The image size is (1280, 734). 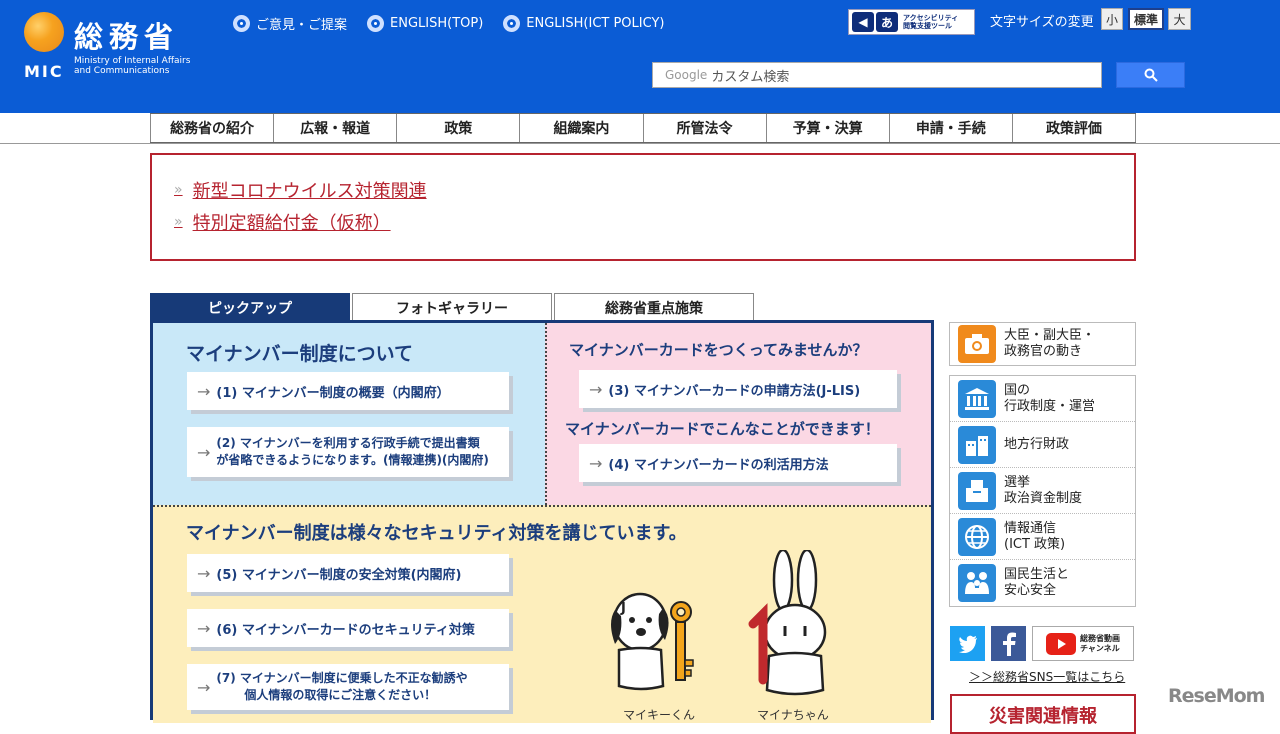 What do you see at coordinates (877, 75) in the screenshot?
I see `search-input: Google カスタム検索` at bounding box center [877, 75].